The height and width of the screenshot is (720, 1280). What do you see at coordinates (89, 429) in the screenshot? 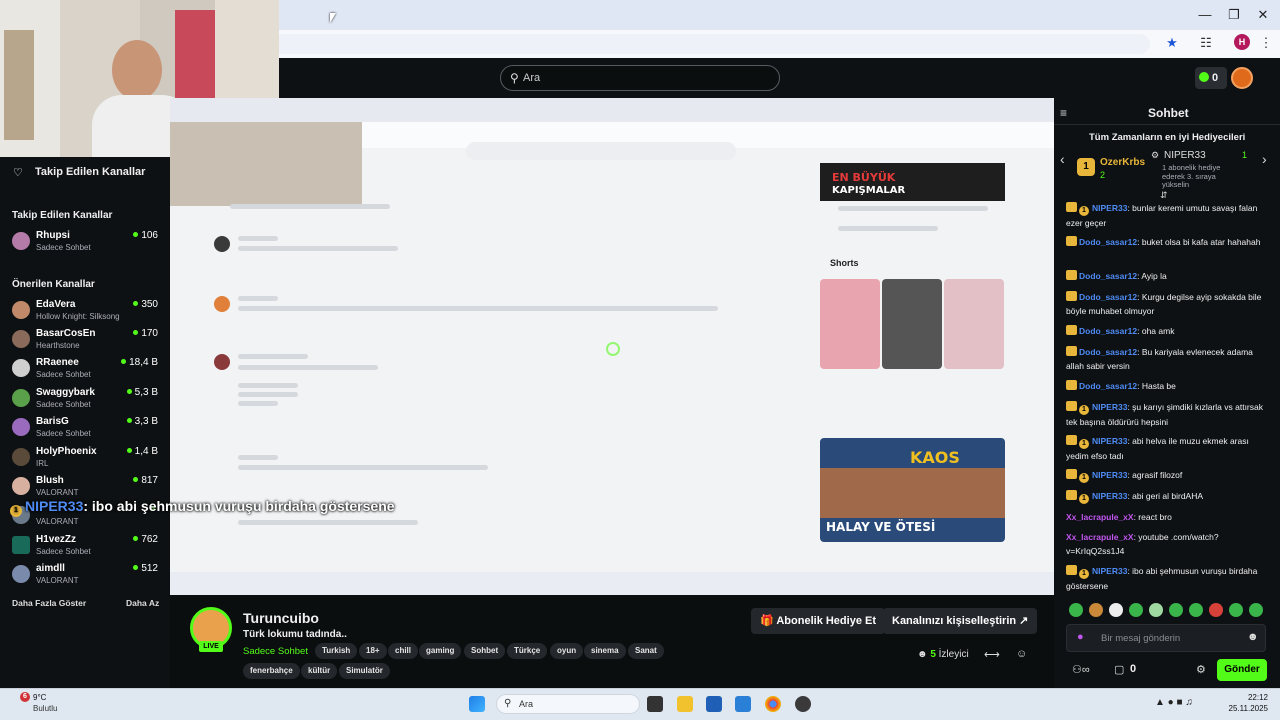
I see `sidebar-channel: BarisG Sadece Sohbet 3,3 B` at bounding box center [89, 429].